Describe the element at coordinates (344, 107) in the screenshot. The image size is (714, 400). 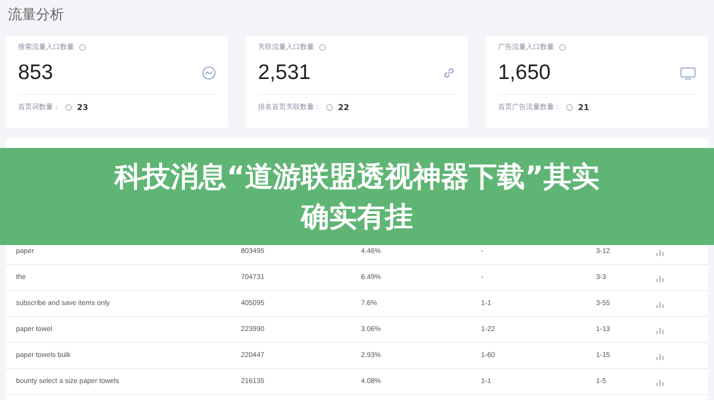
I see `footer-value: 22` at that location.